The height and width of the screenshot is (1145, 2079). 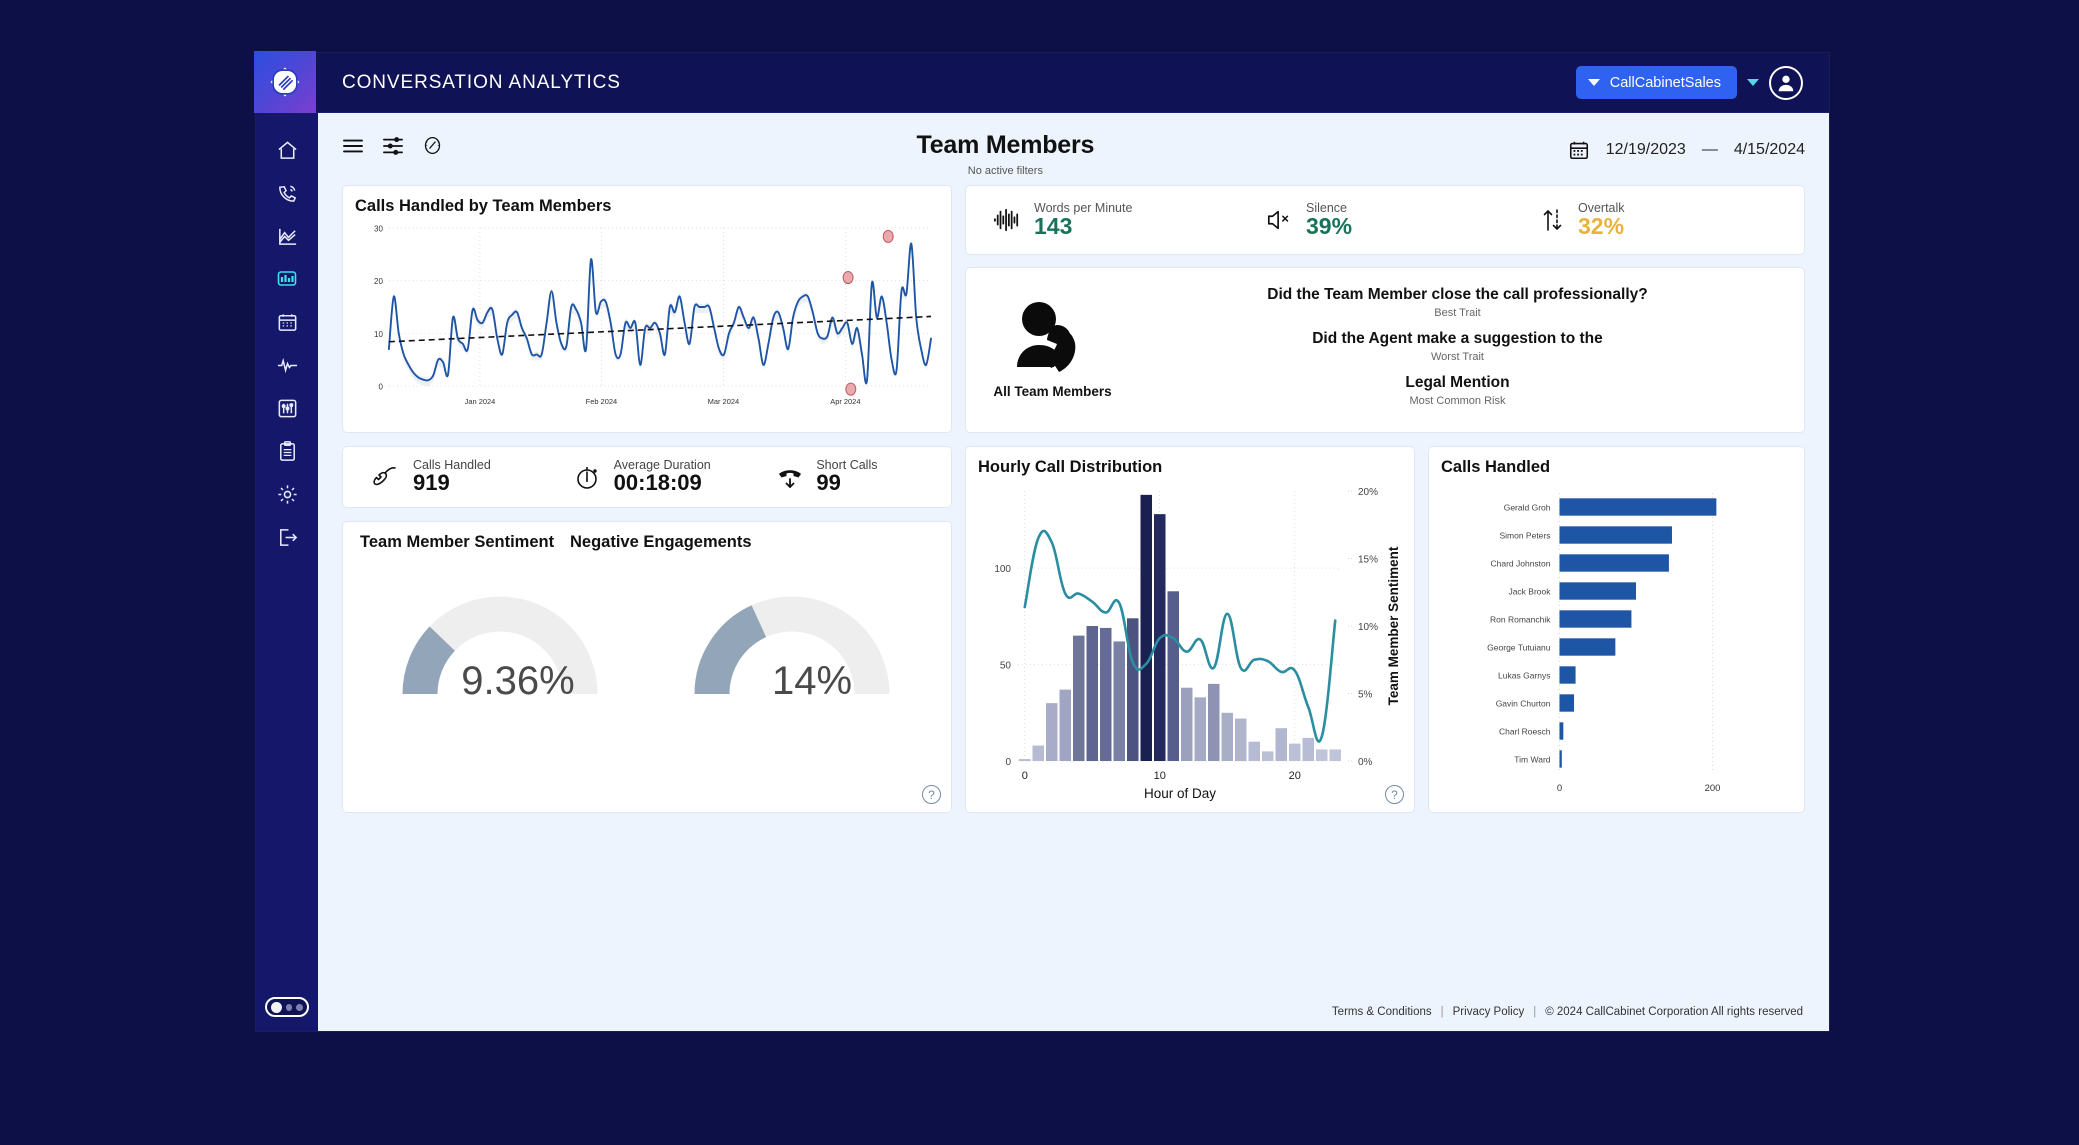 I want to click on svg-text: Apr 2024, so click(x=845, y=401).